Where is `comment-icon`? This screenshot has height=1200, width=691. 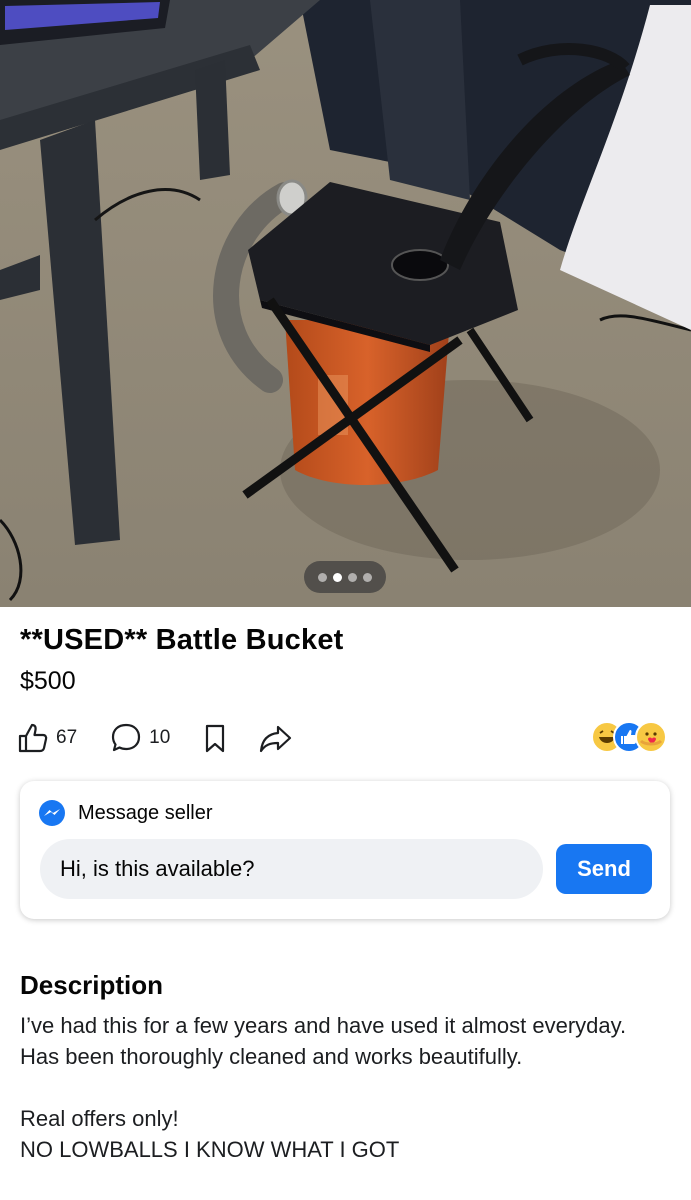 comment-icon is located at coordinates (126, 737).